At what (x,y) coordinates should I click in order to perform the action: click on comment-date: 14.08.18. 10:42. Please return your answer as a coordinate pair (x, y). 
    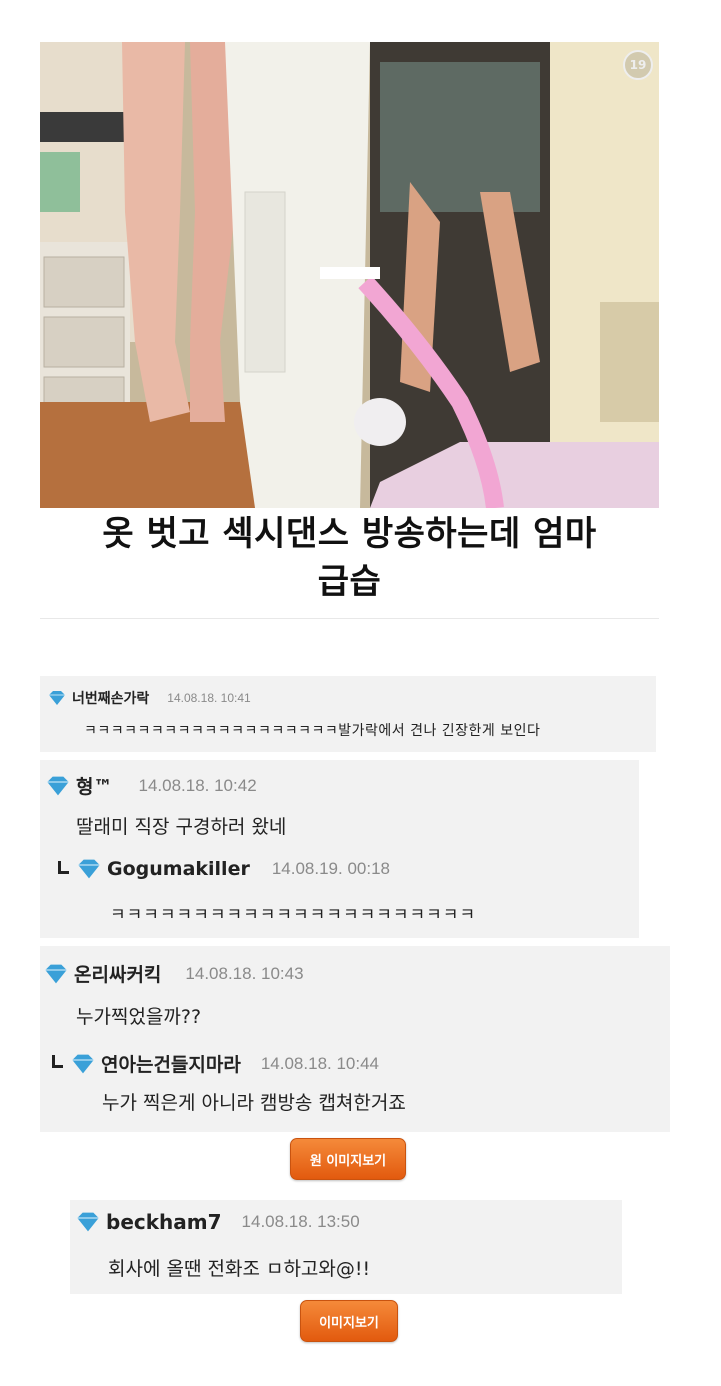
    Looking at the image, I should click on (197, 785).